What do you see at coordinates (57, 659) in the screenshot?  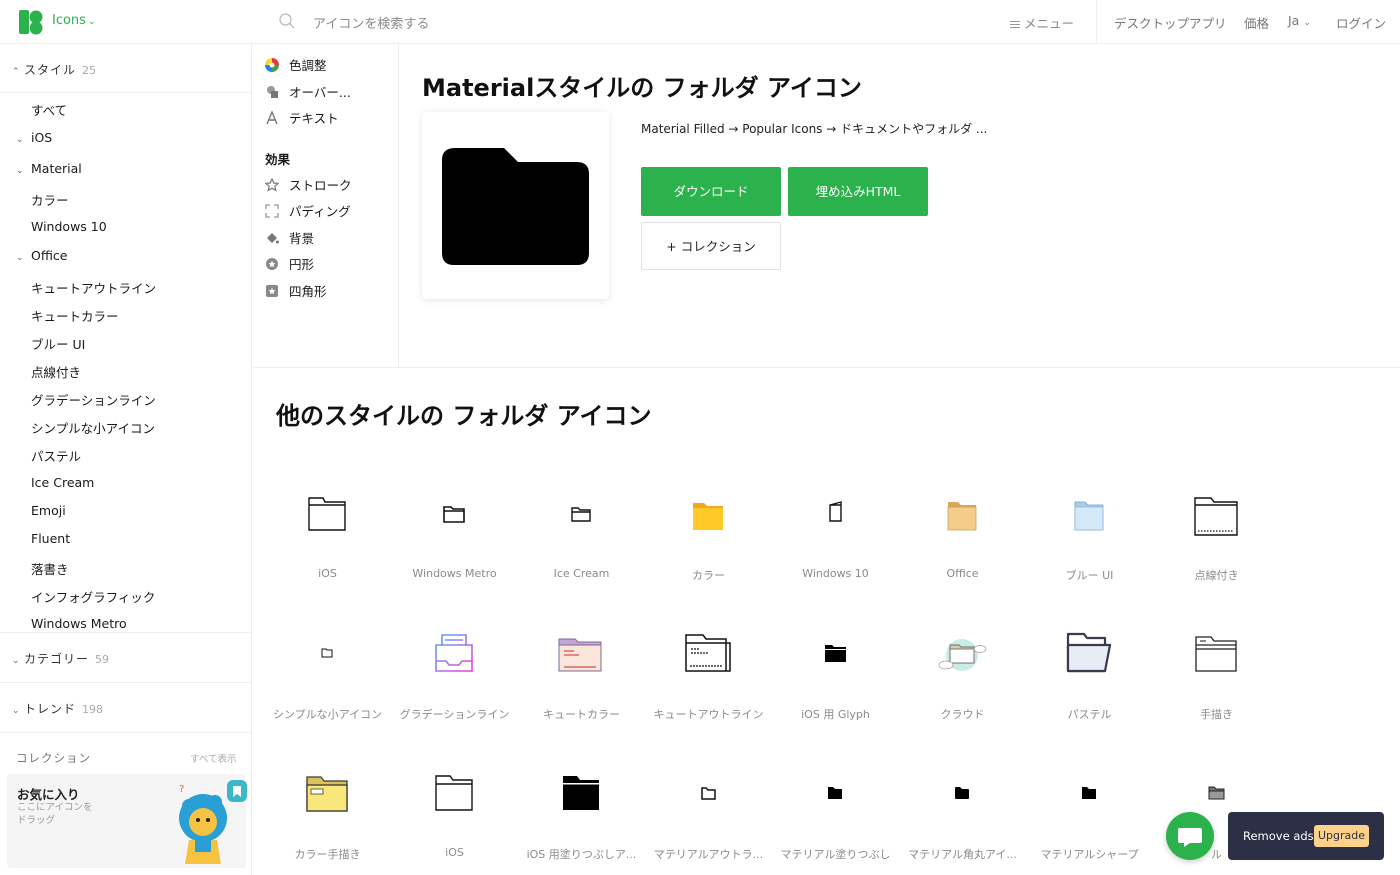 I see `category-head-label: カテゴリー` at bounding box center [57, 659].